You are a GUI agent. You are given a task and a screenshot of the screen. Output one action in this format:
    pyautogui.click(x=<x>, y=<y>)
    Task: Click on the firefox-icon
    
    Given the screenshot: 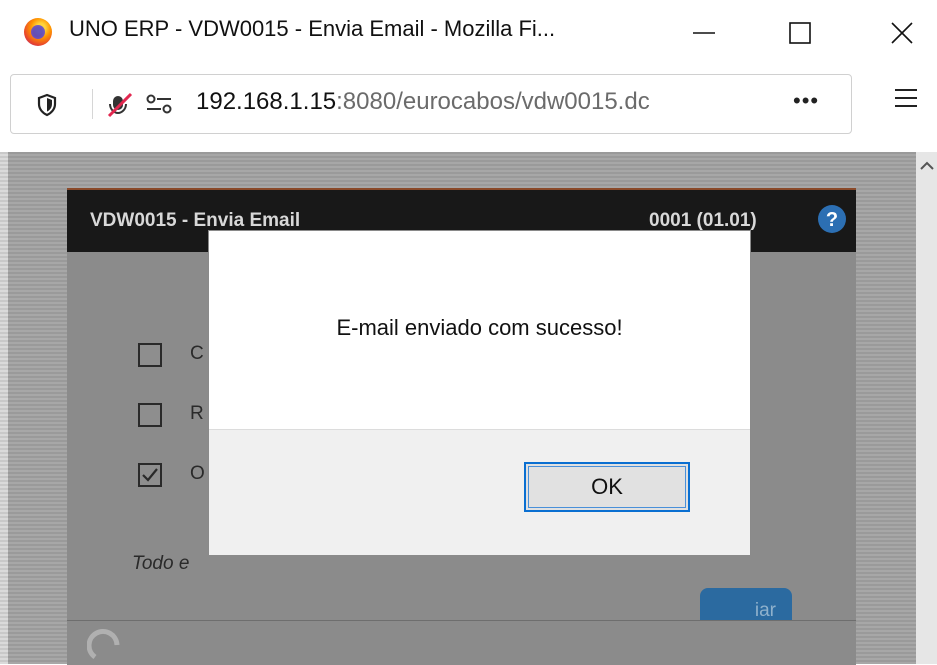 What is the action you would take?
    pyautogui.click(x=38, y=32)
    